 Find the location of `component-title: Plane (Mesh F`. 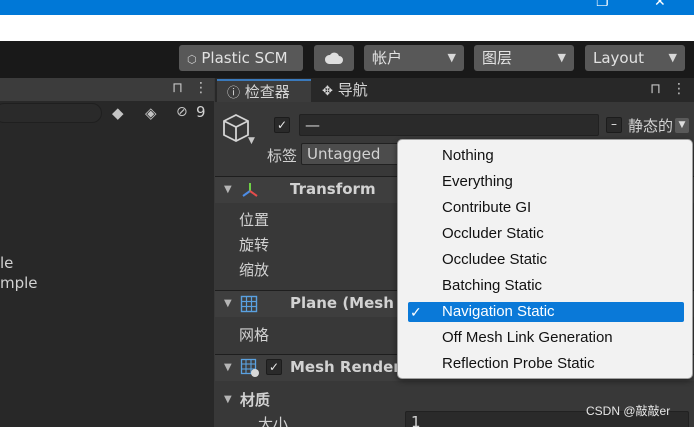

component-title: Plane (Mesh F is located at coordinates (350, 303).